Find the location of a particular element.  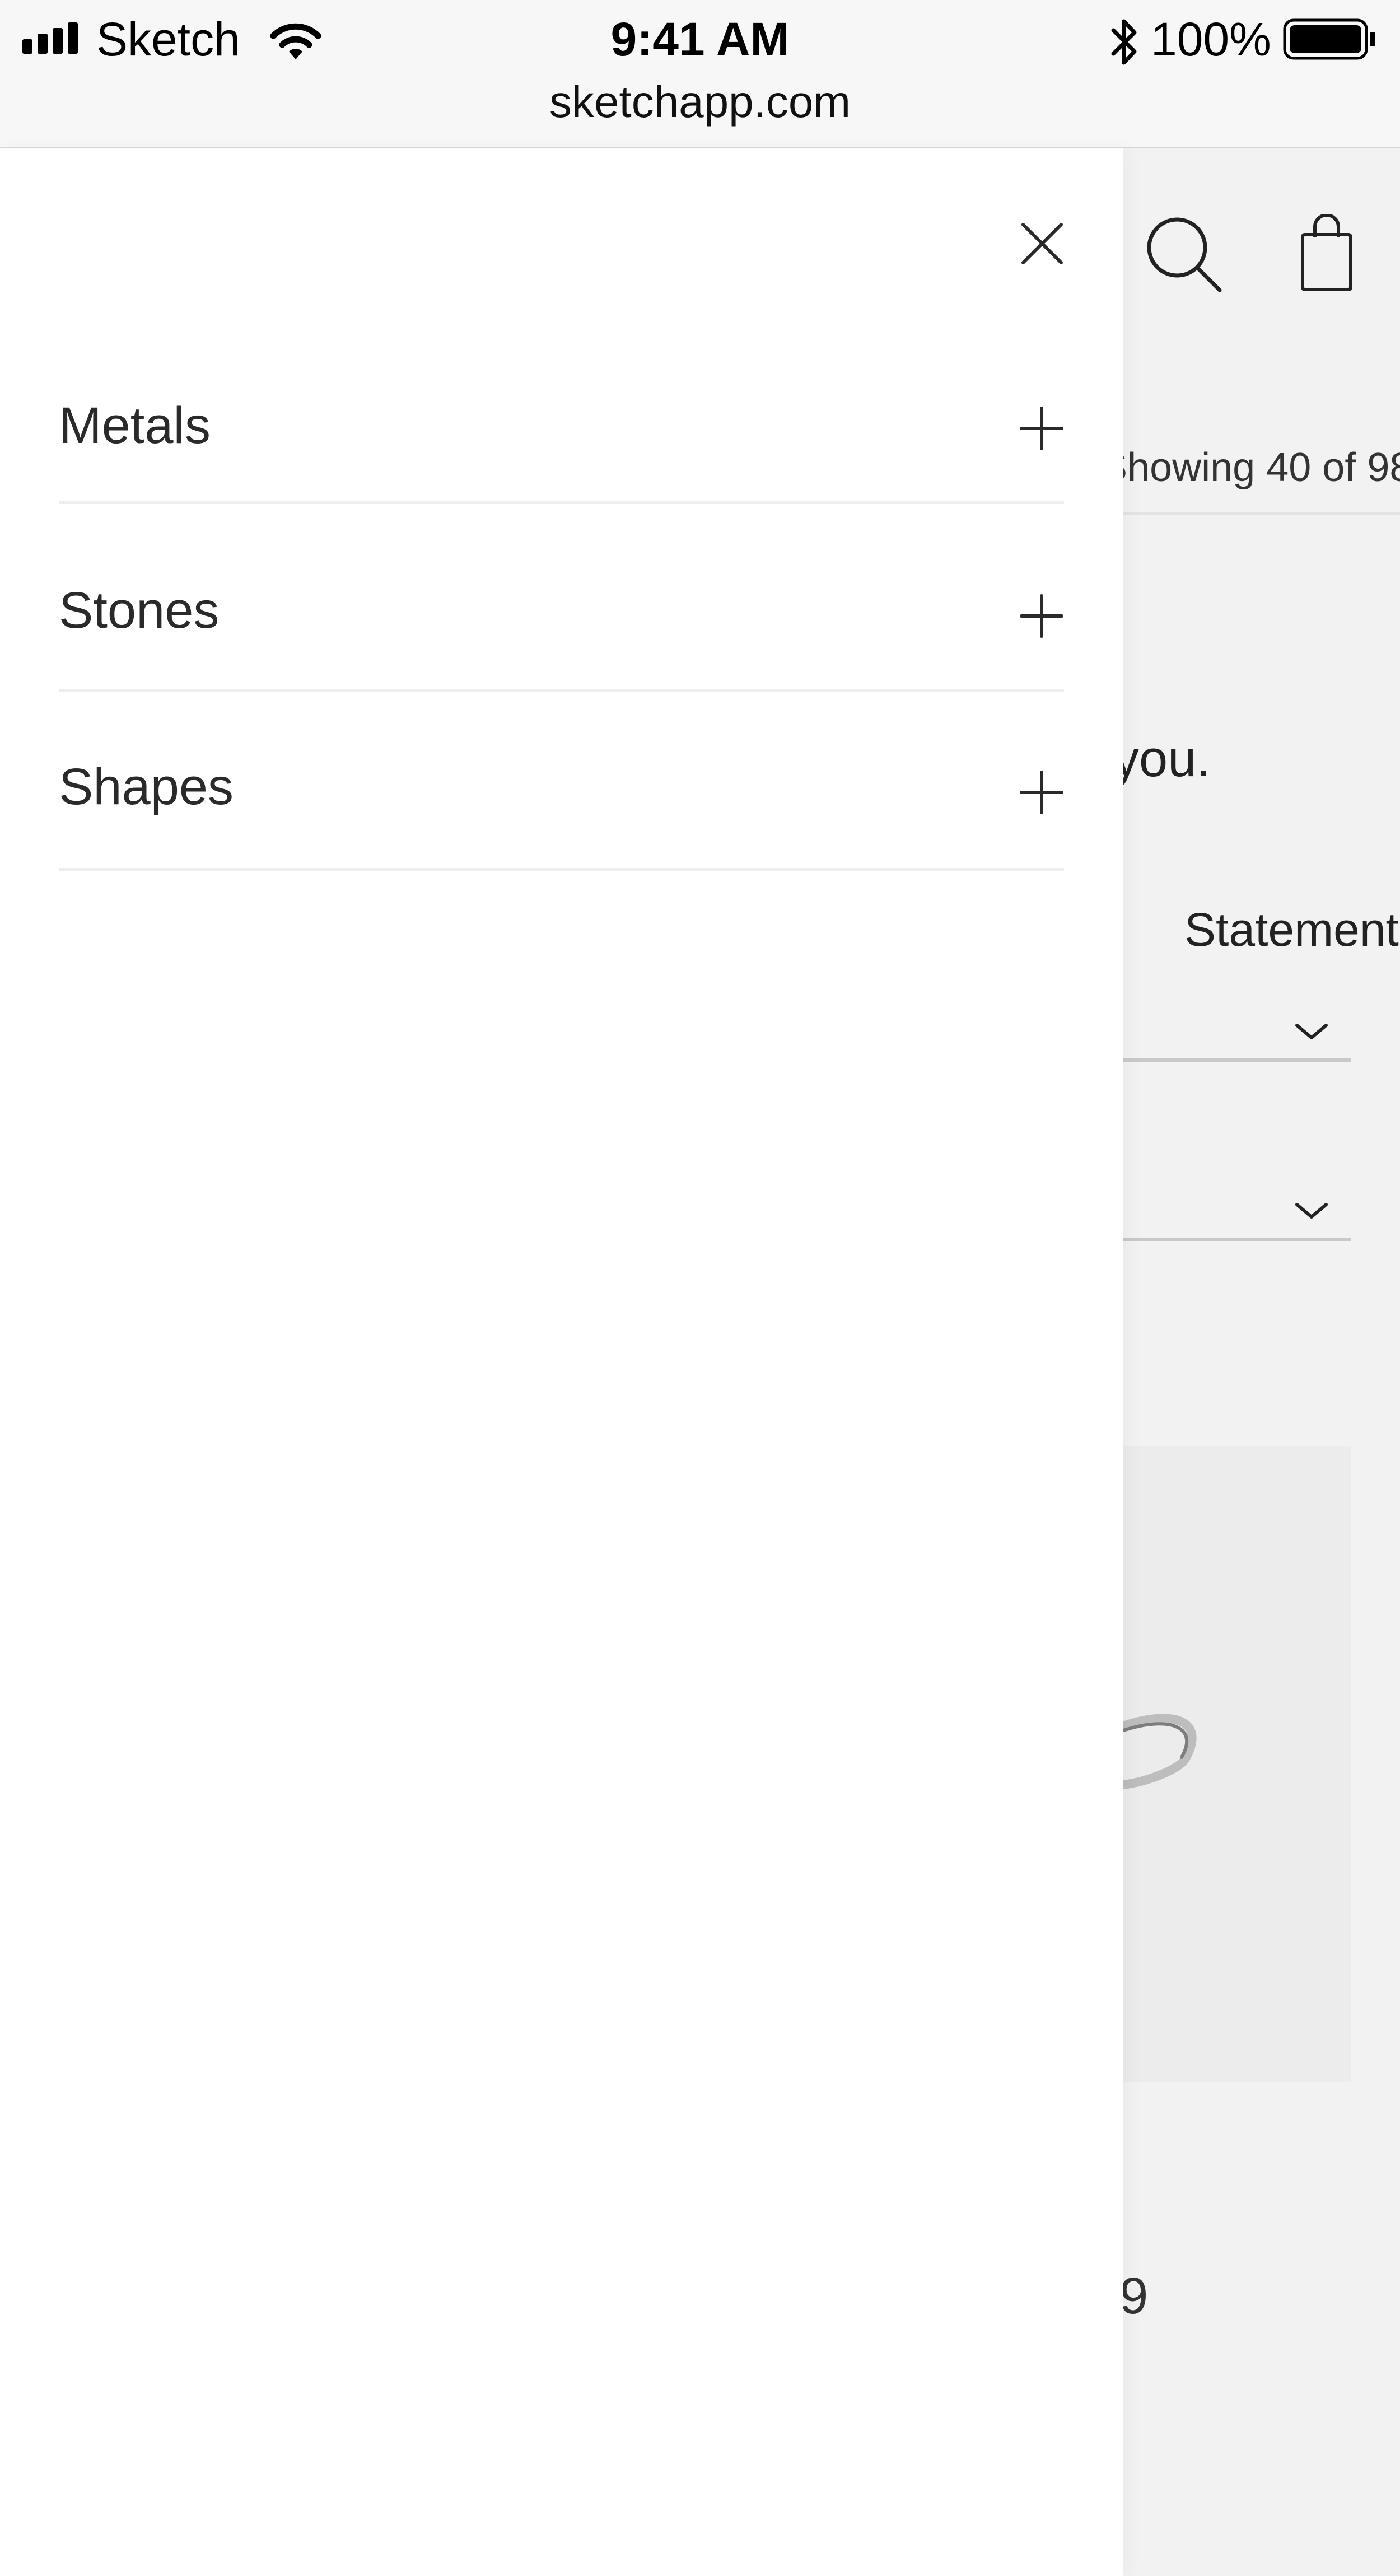

filter-metals: Metals is located at coordinates (562, 436).